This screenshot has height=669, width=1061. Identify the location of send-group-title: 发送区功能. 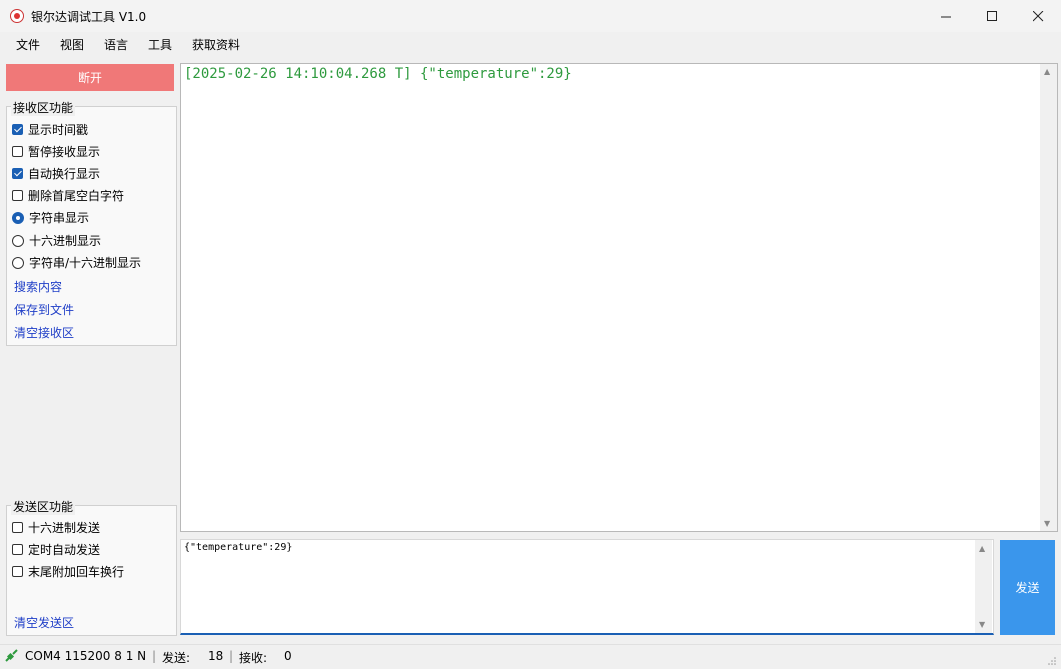
(43, 506).